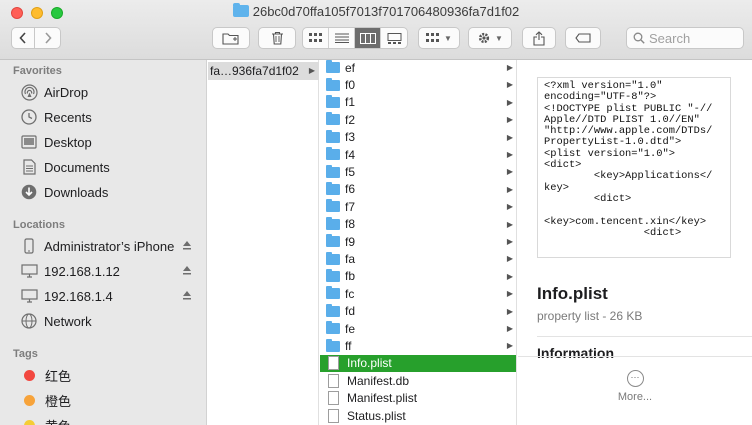 This screenshot has height=425, width=752. Describe the element at coordinates (29, 142) in the screenshot. I see `desktop-icon` at that location.